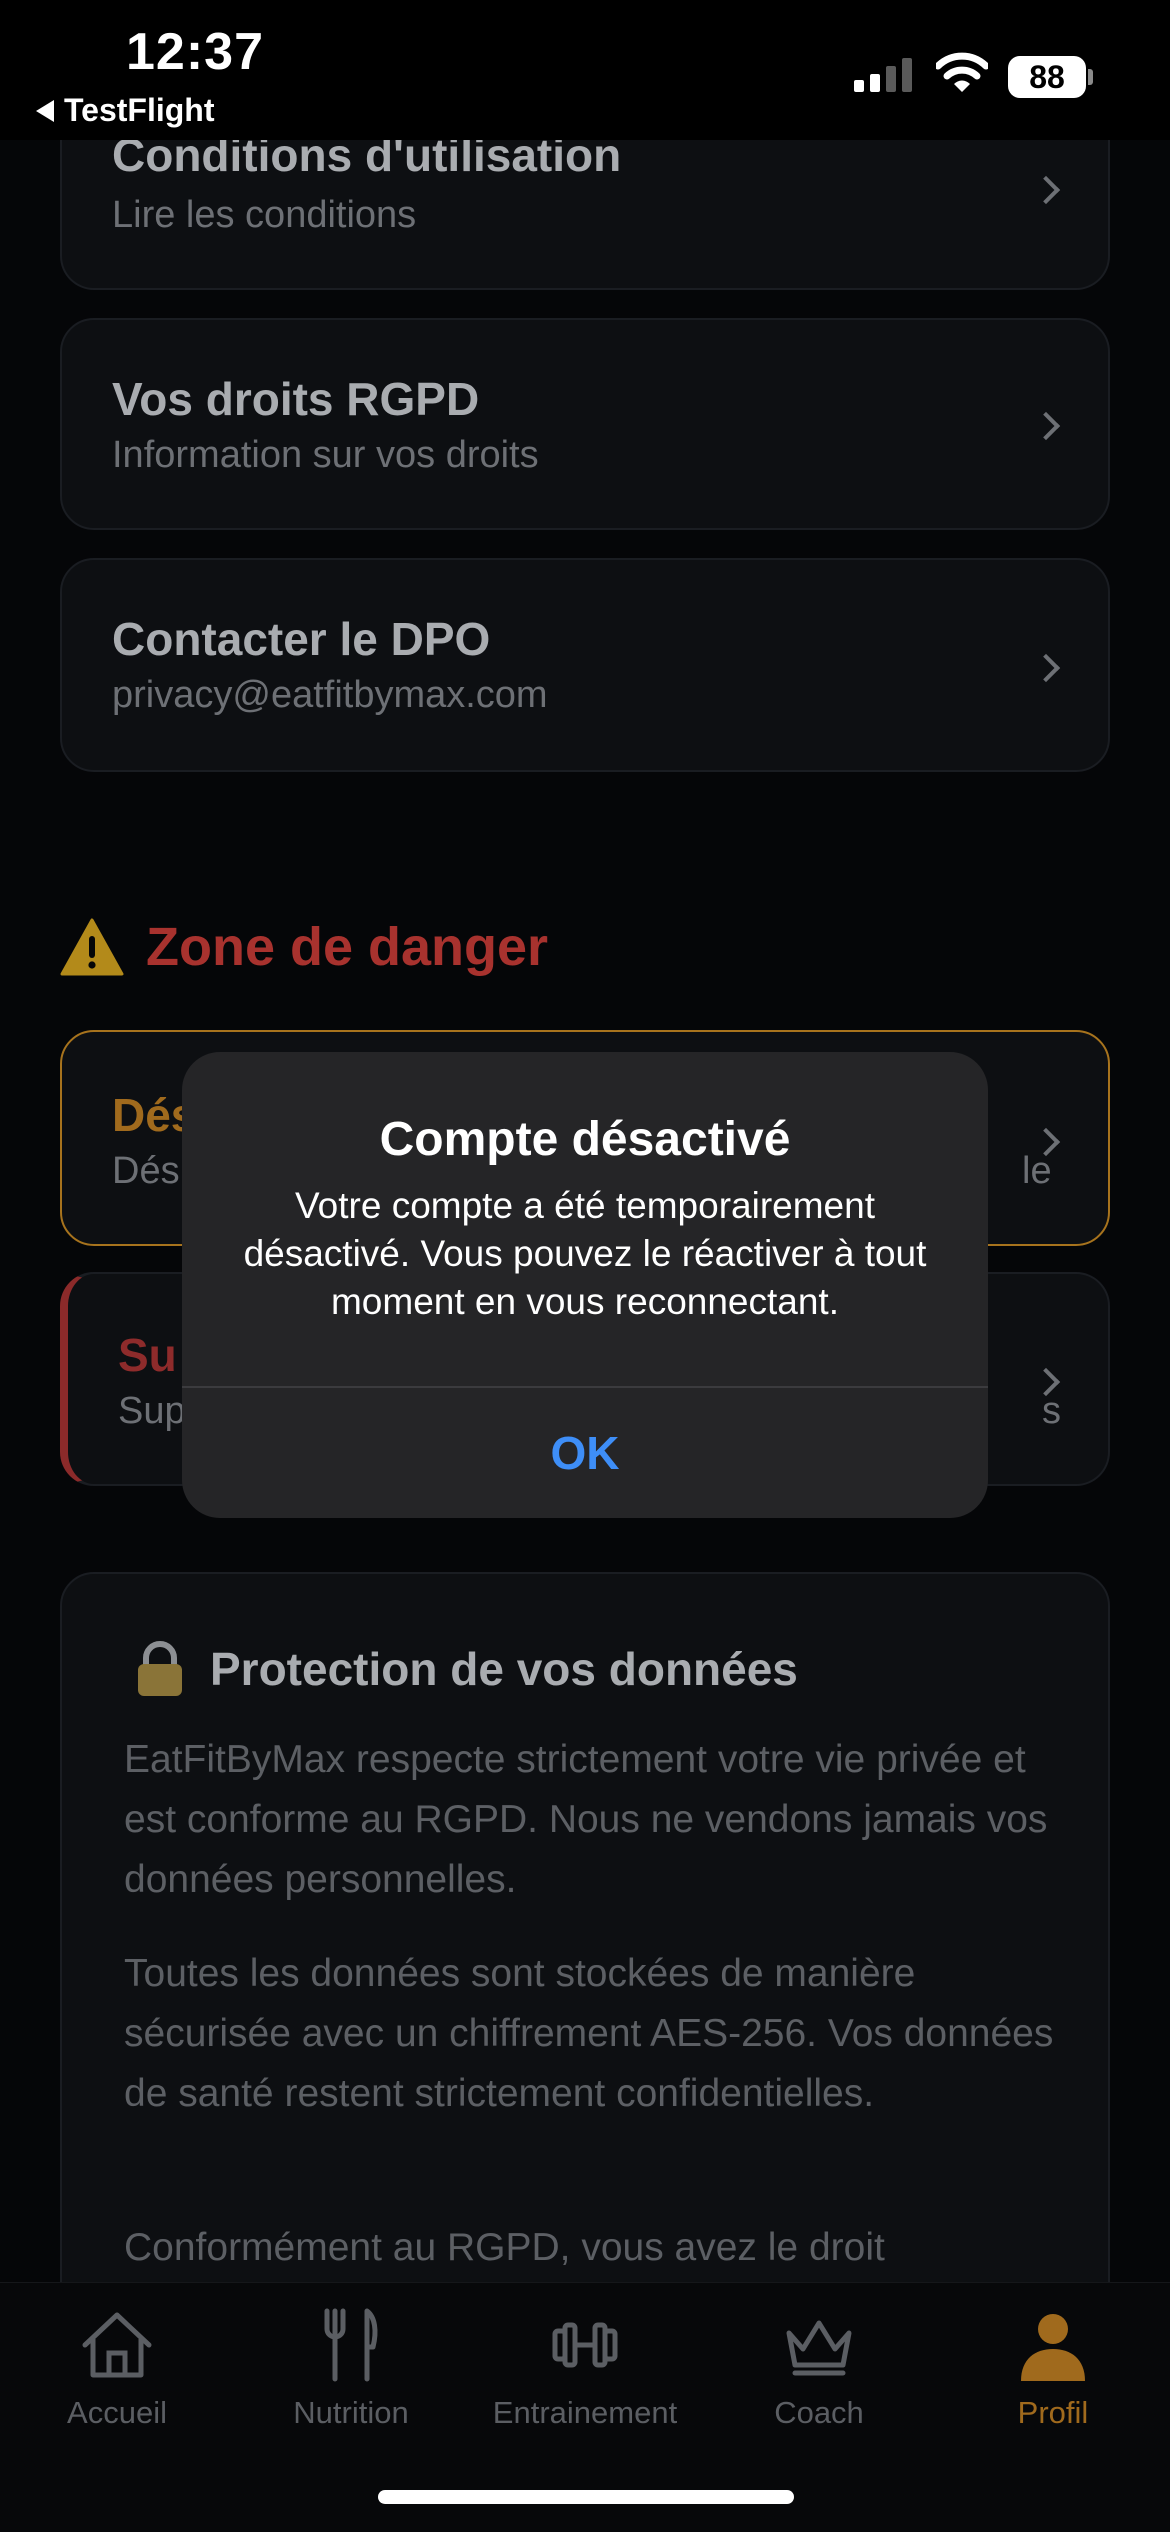 The image size is (1170, 2532). What do you see at coordinates (819, 2348) in the screenshot?
I see `crown-icon` at bounding box center [819, 2348].